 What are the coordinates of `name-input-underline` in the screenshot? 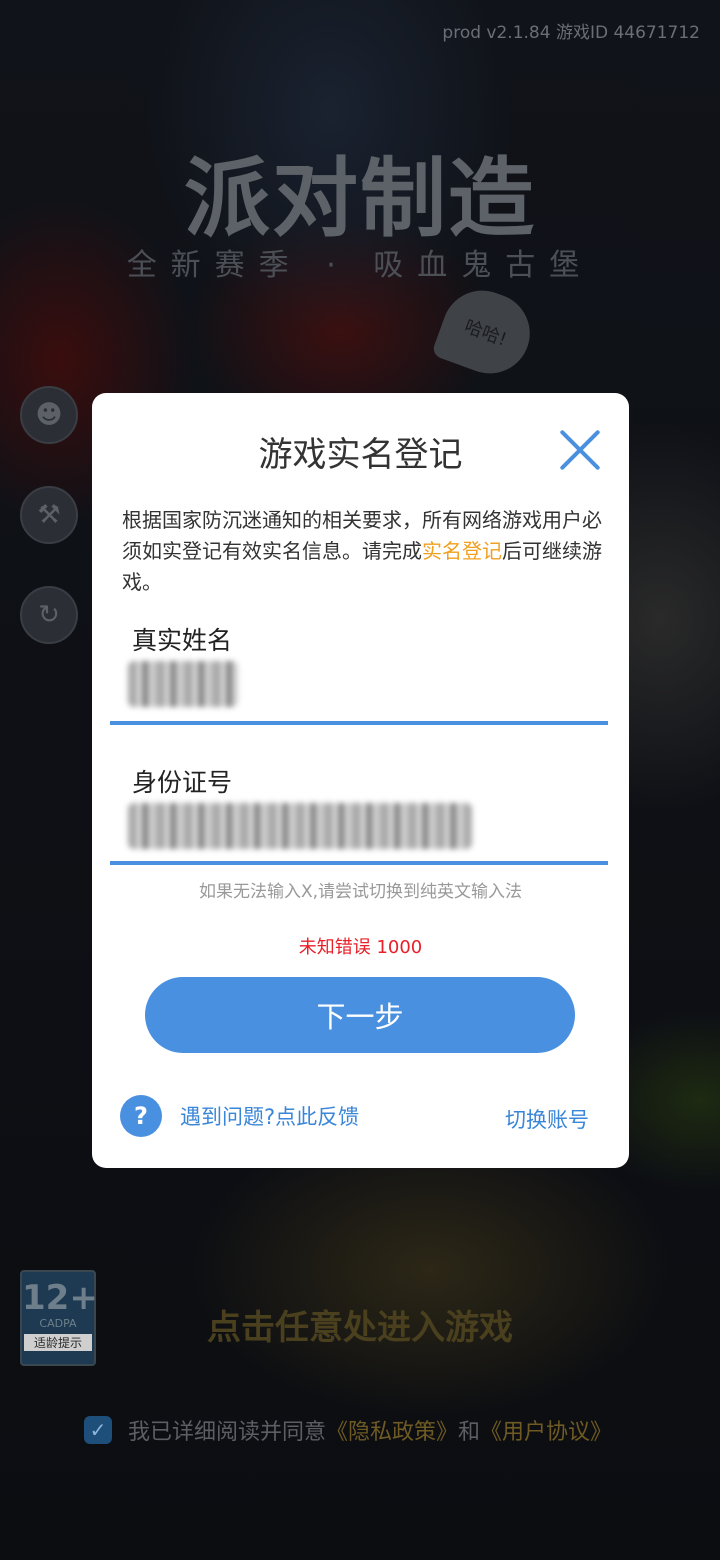 It's located at (359, 723).